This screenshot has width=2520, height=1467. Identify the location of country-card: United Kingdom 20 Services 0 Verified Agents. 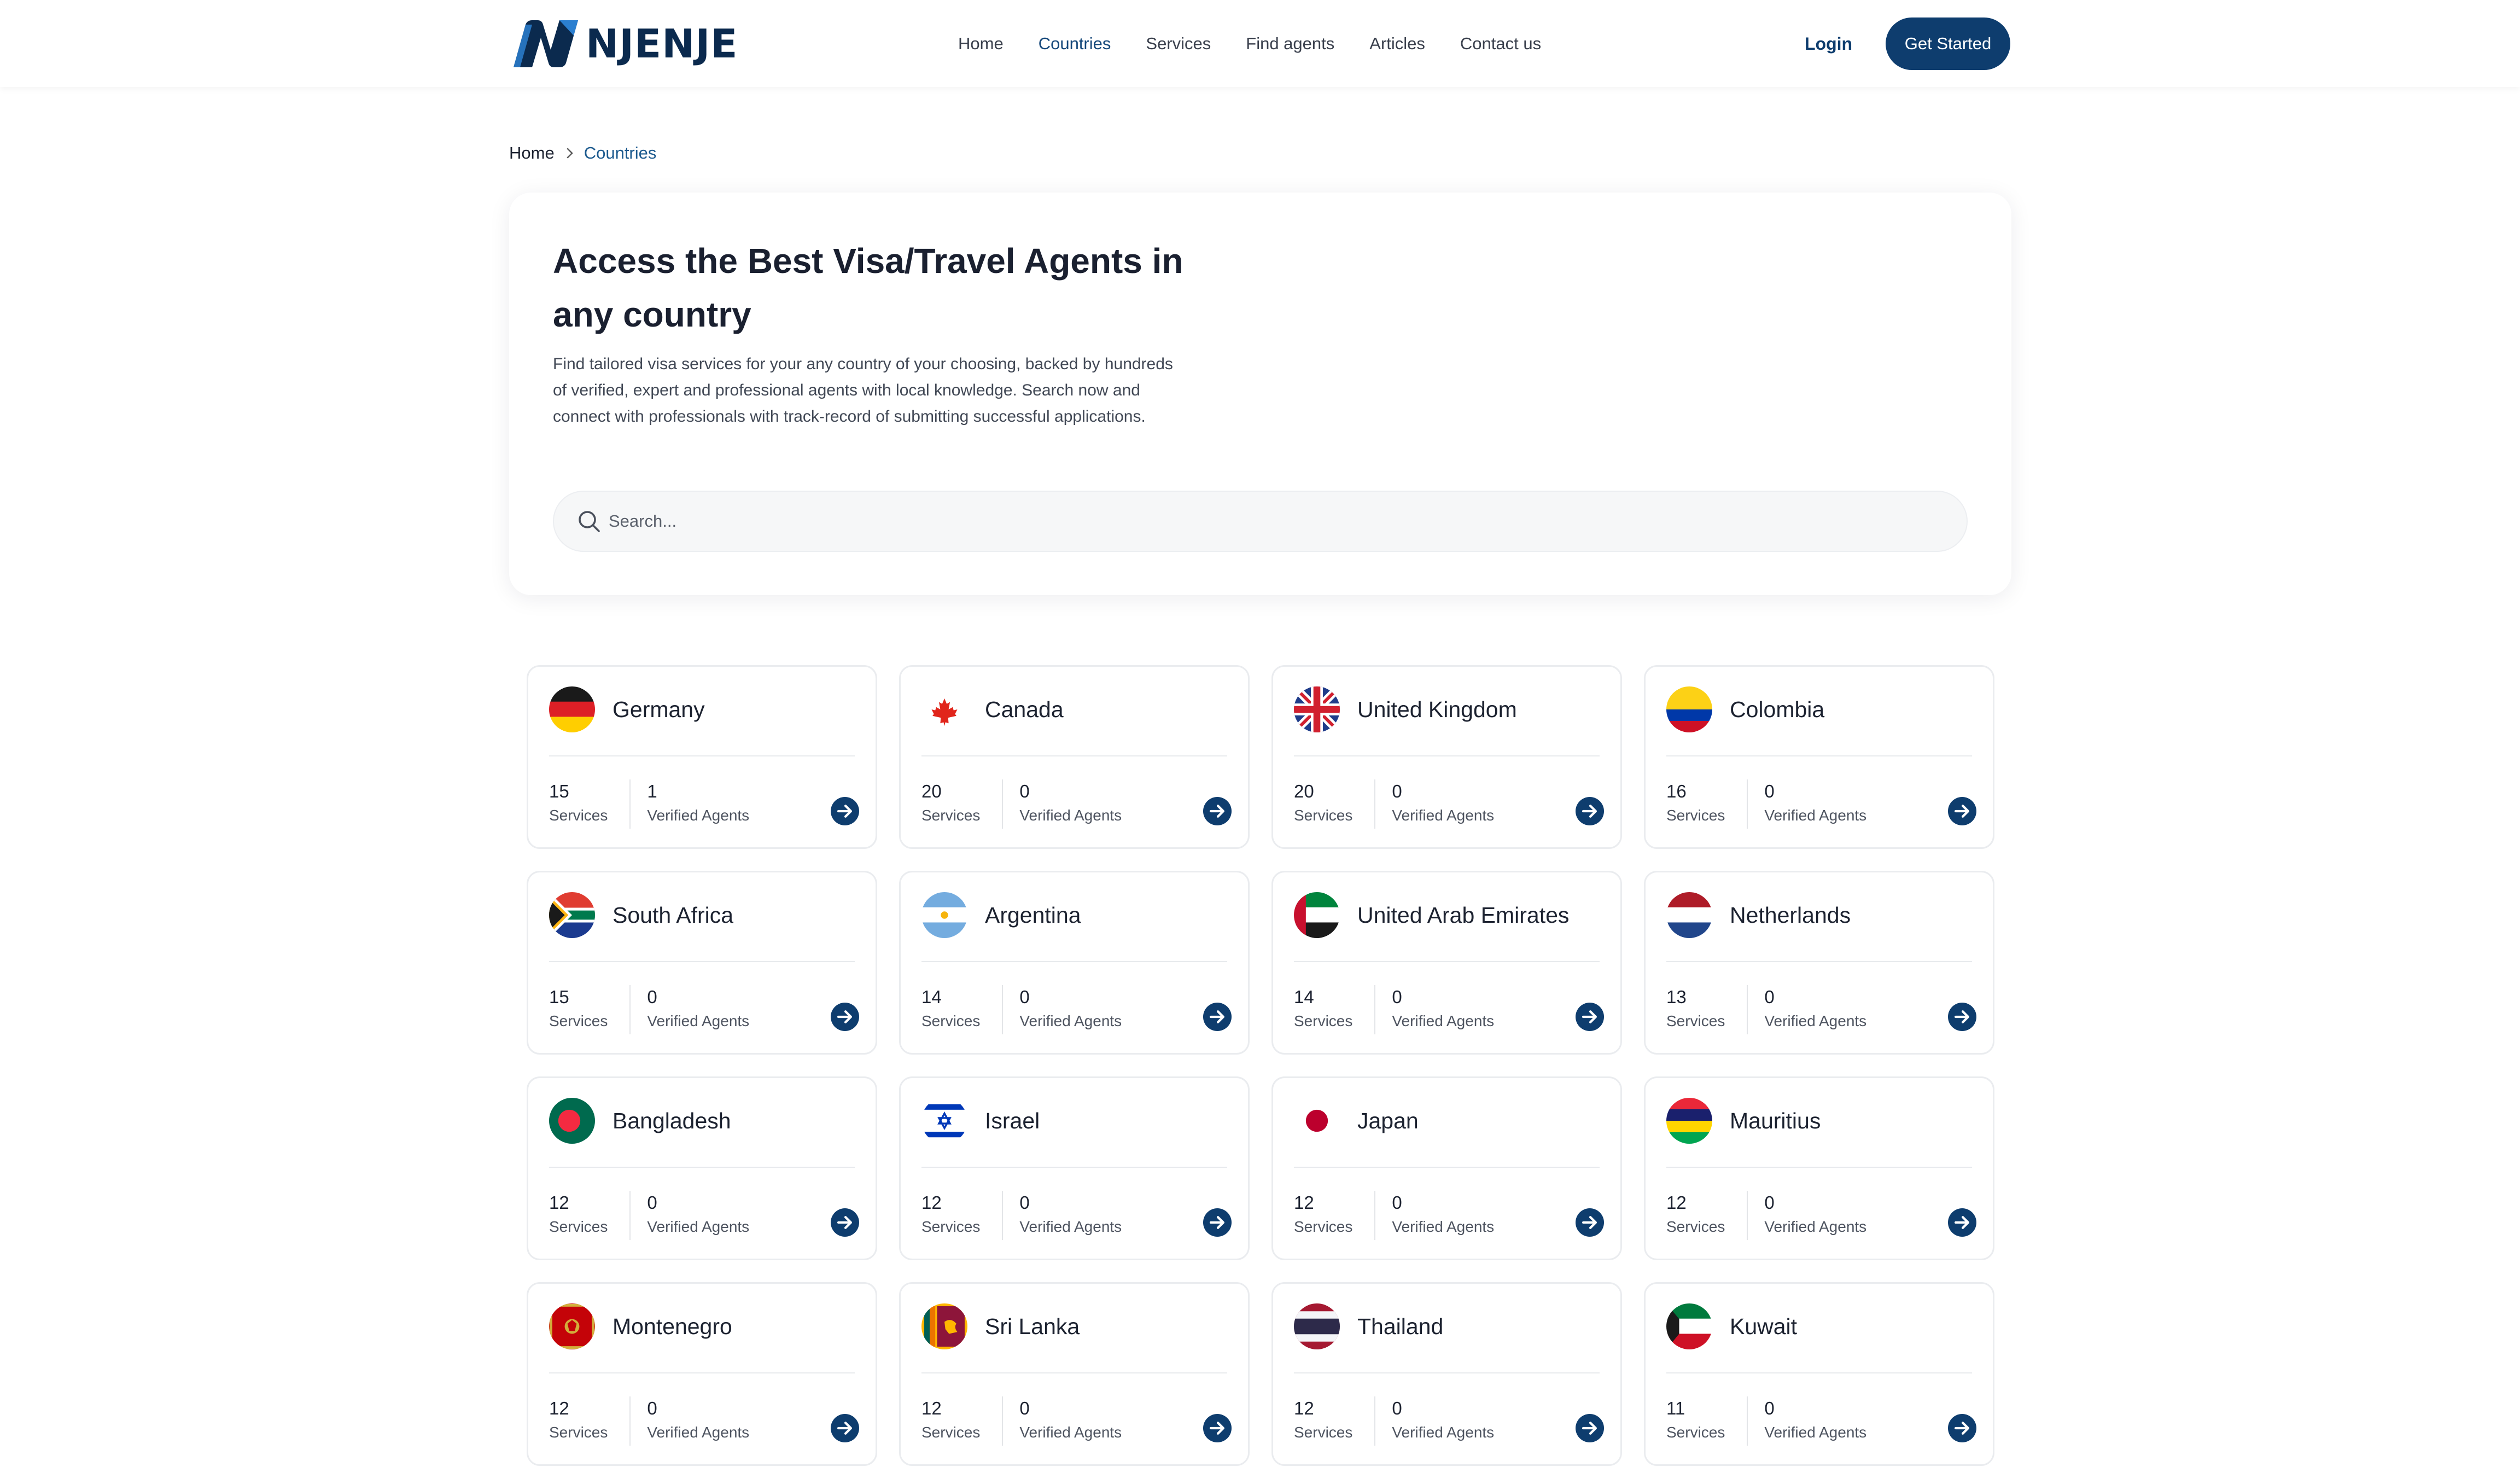
(1446, 757).